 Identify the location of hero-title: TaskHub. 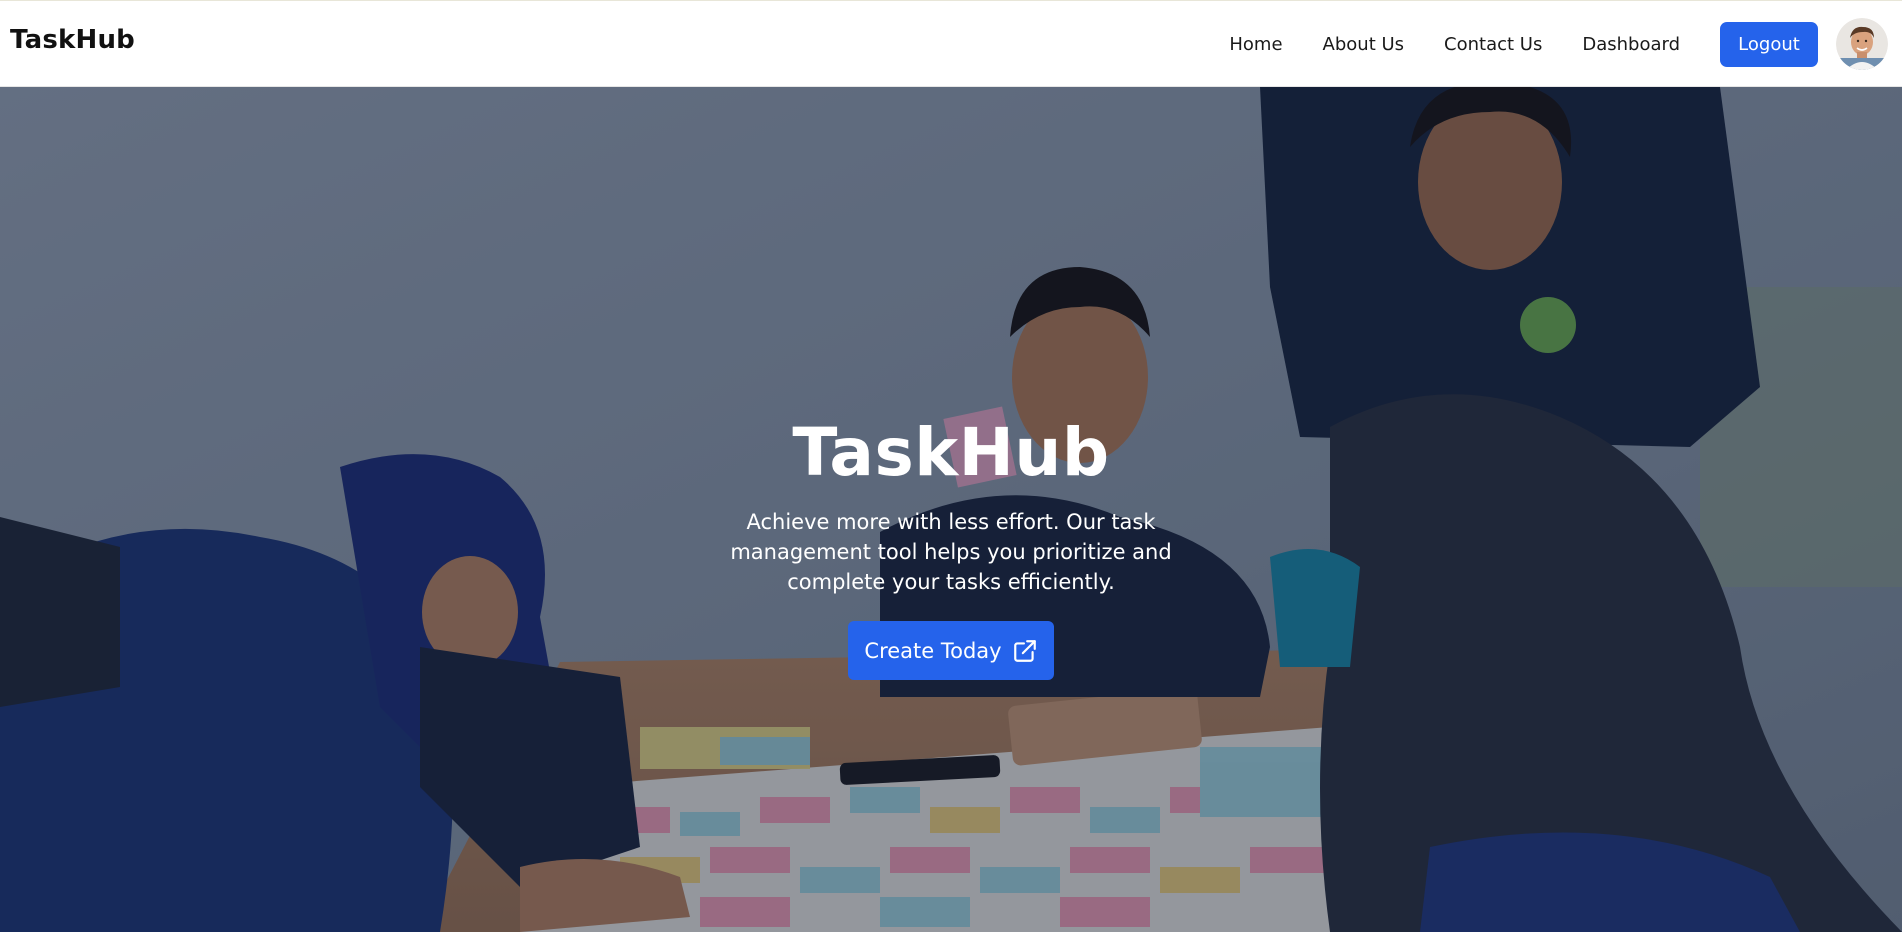
(951, 452).